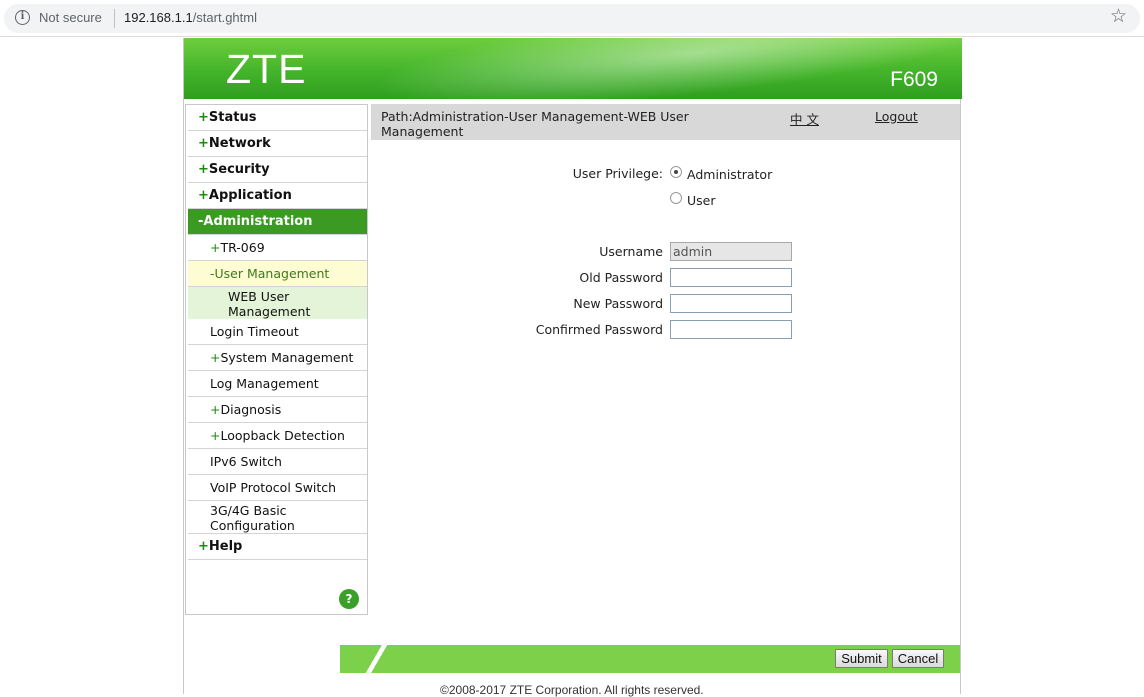  Describe the element at coordinates (22, 17) in the screenshot. I see `info-icon: i` at that location.